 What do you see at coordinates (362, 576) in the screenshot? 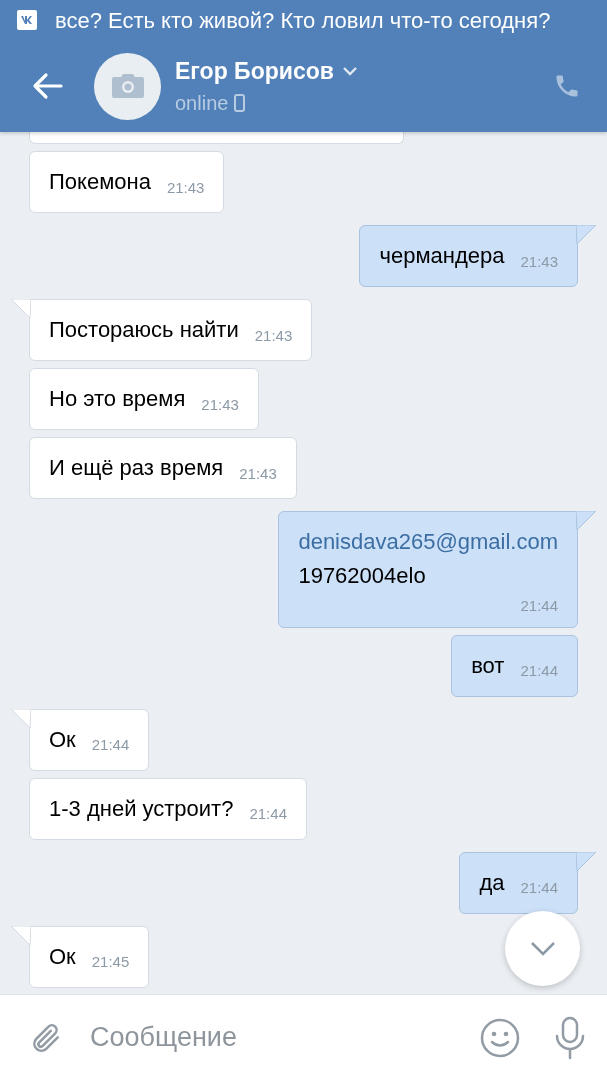
I see `message-text: 19762004elo` at bounding box center [362, 576].